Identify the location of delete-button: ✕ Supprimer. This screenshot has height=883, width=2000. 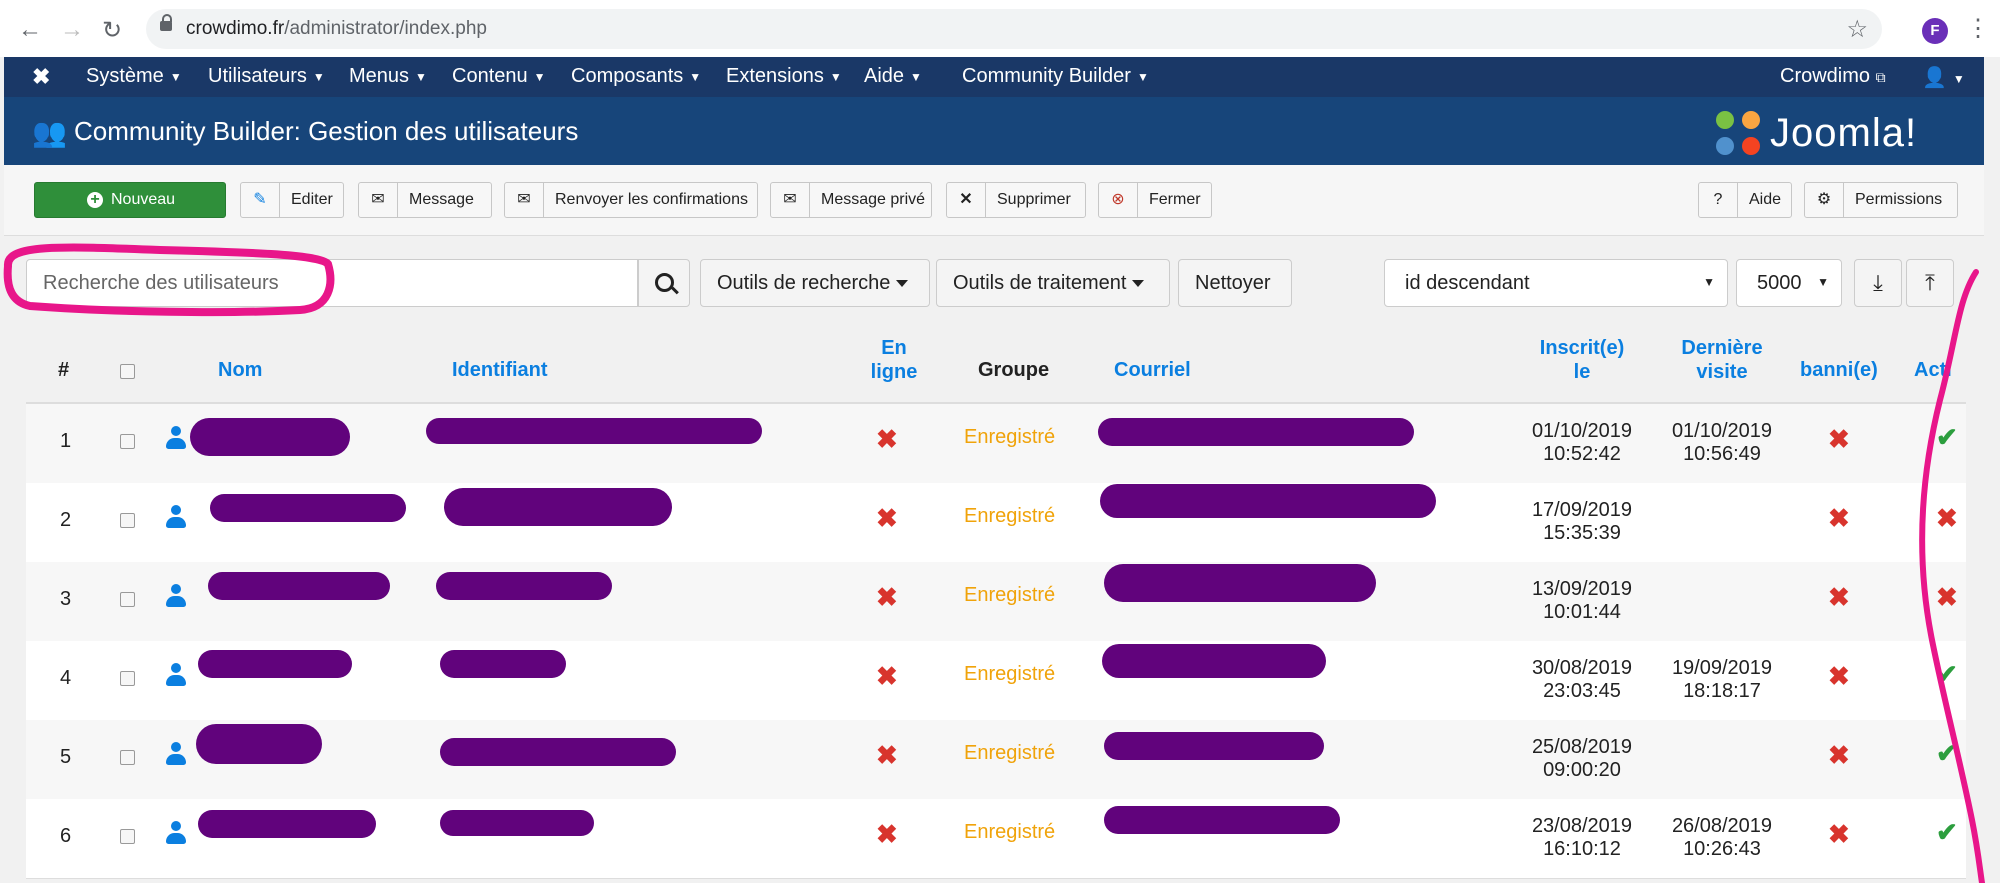
(1016, 200).